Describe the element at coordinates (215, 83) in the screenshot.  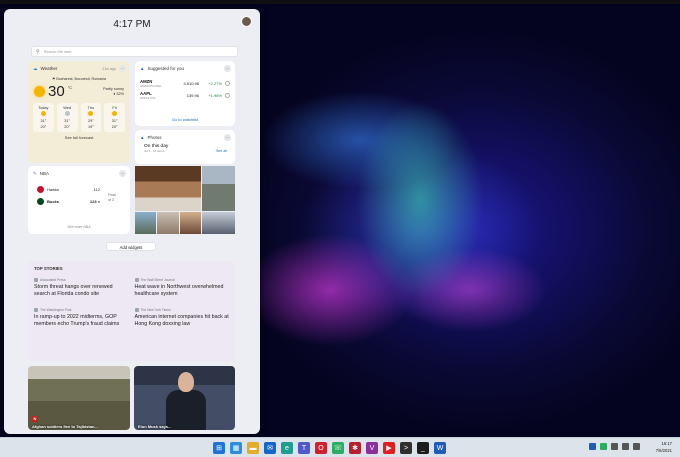
I see `stock-change: +2.27%` at that location.